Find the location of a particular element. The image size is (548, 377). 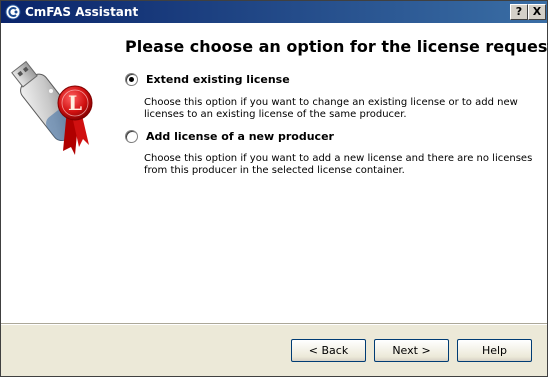

footer-divider is located at coordinates (274, 324).